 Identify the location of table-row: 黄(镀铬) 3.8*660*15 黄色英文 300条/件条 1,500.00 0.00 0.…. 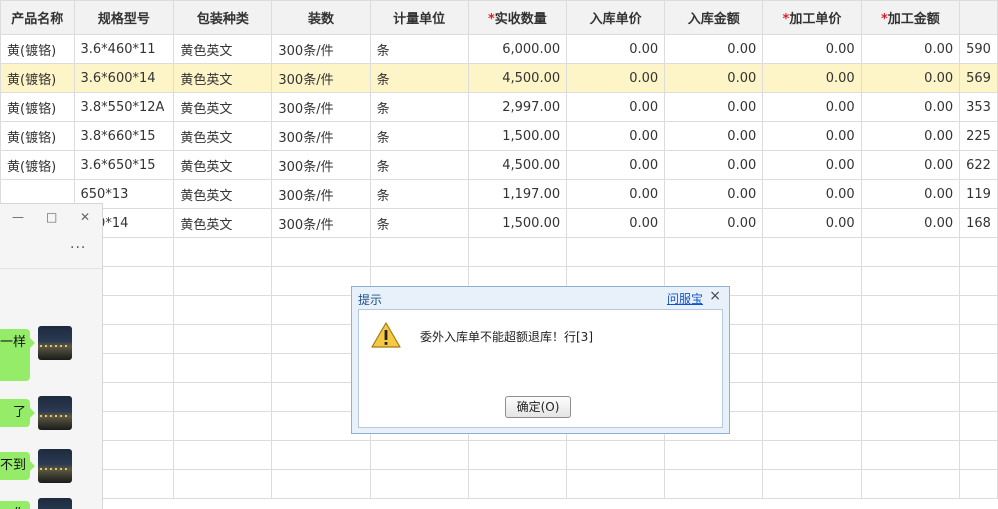
(499, 136).